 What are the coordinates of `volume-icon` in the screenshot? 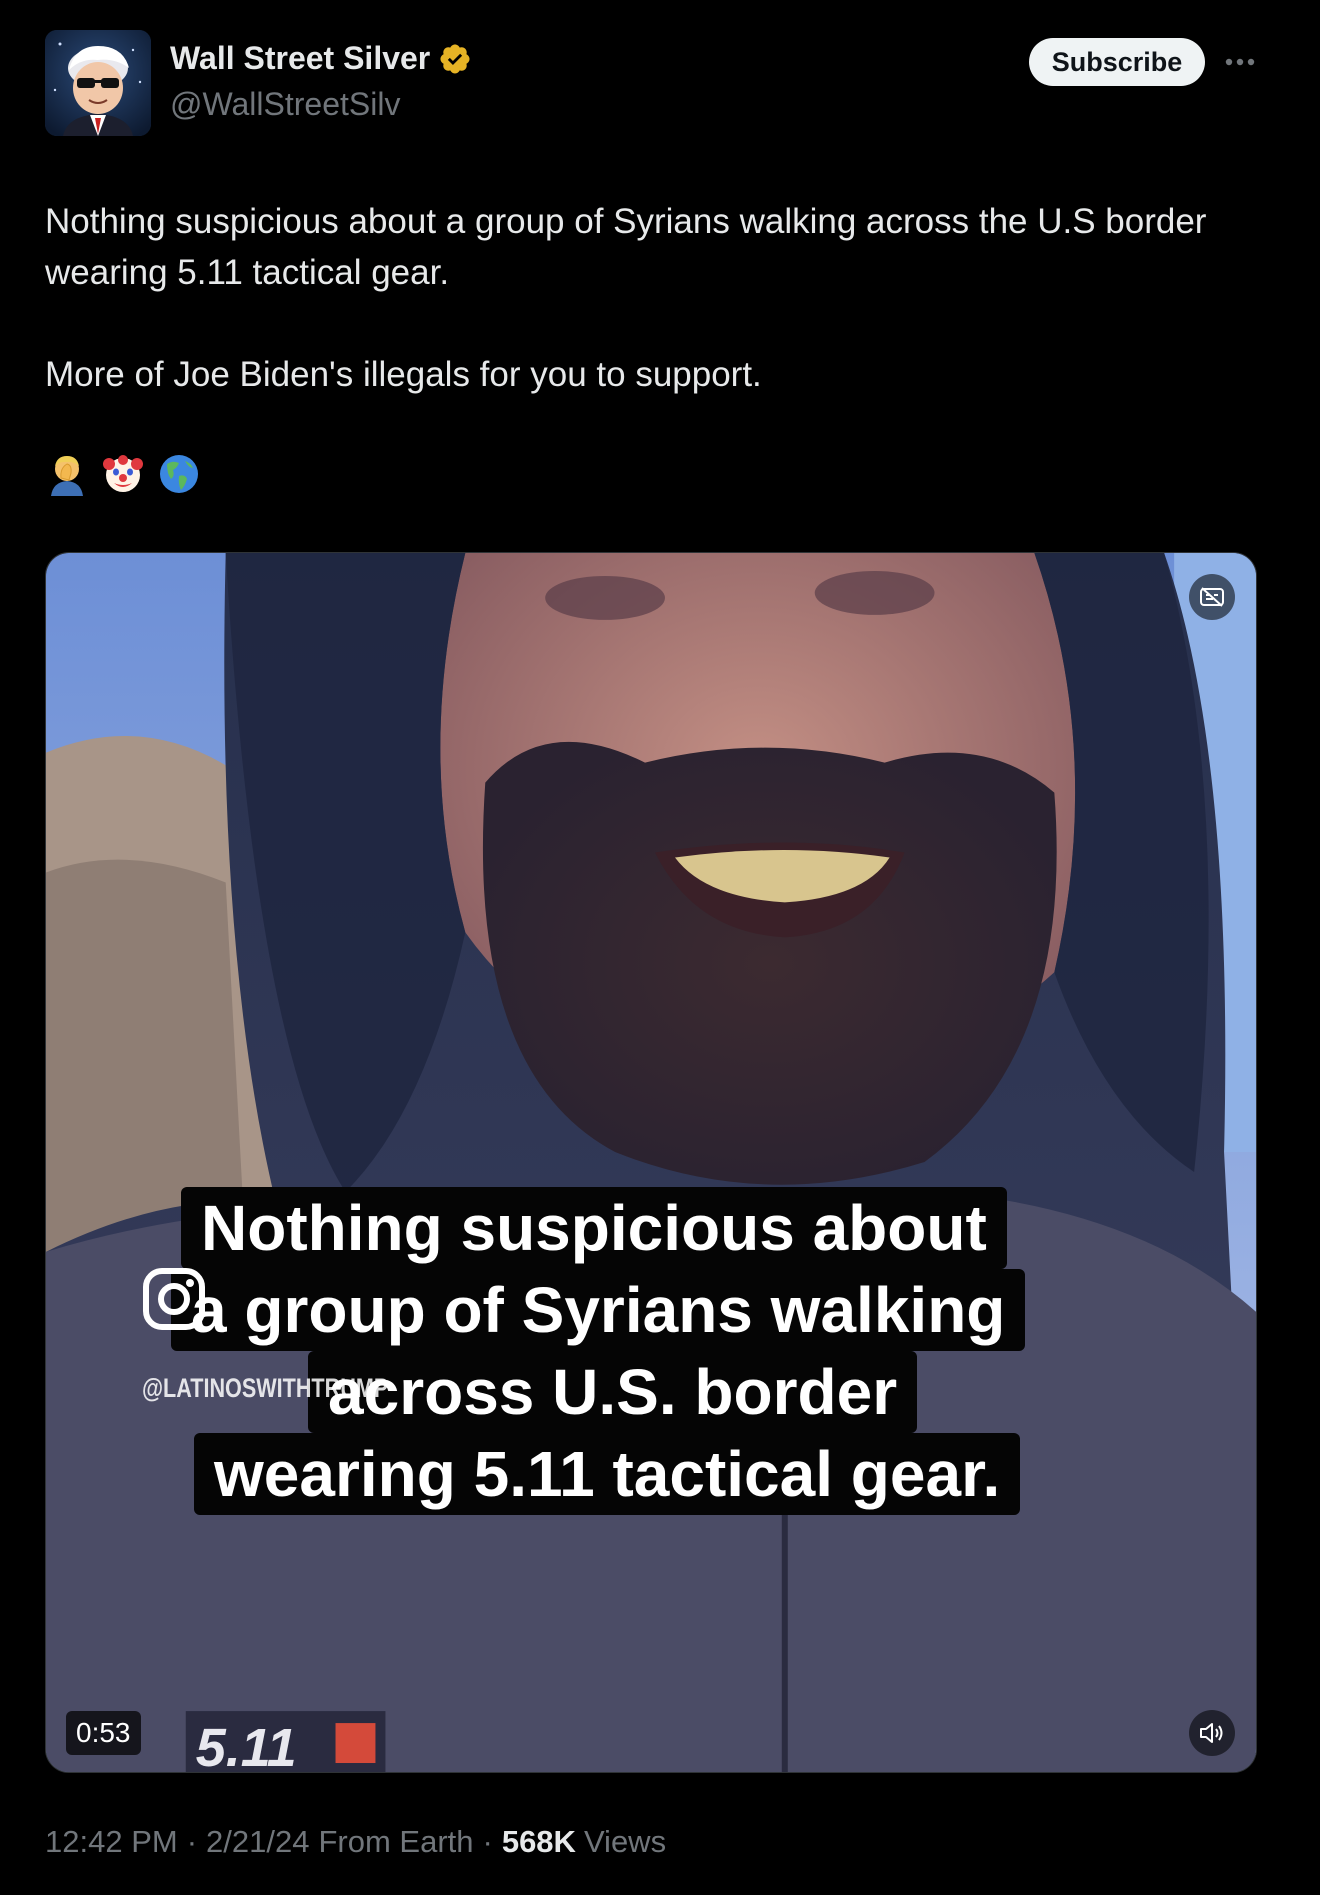 It's located at (1212, 1733).